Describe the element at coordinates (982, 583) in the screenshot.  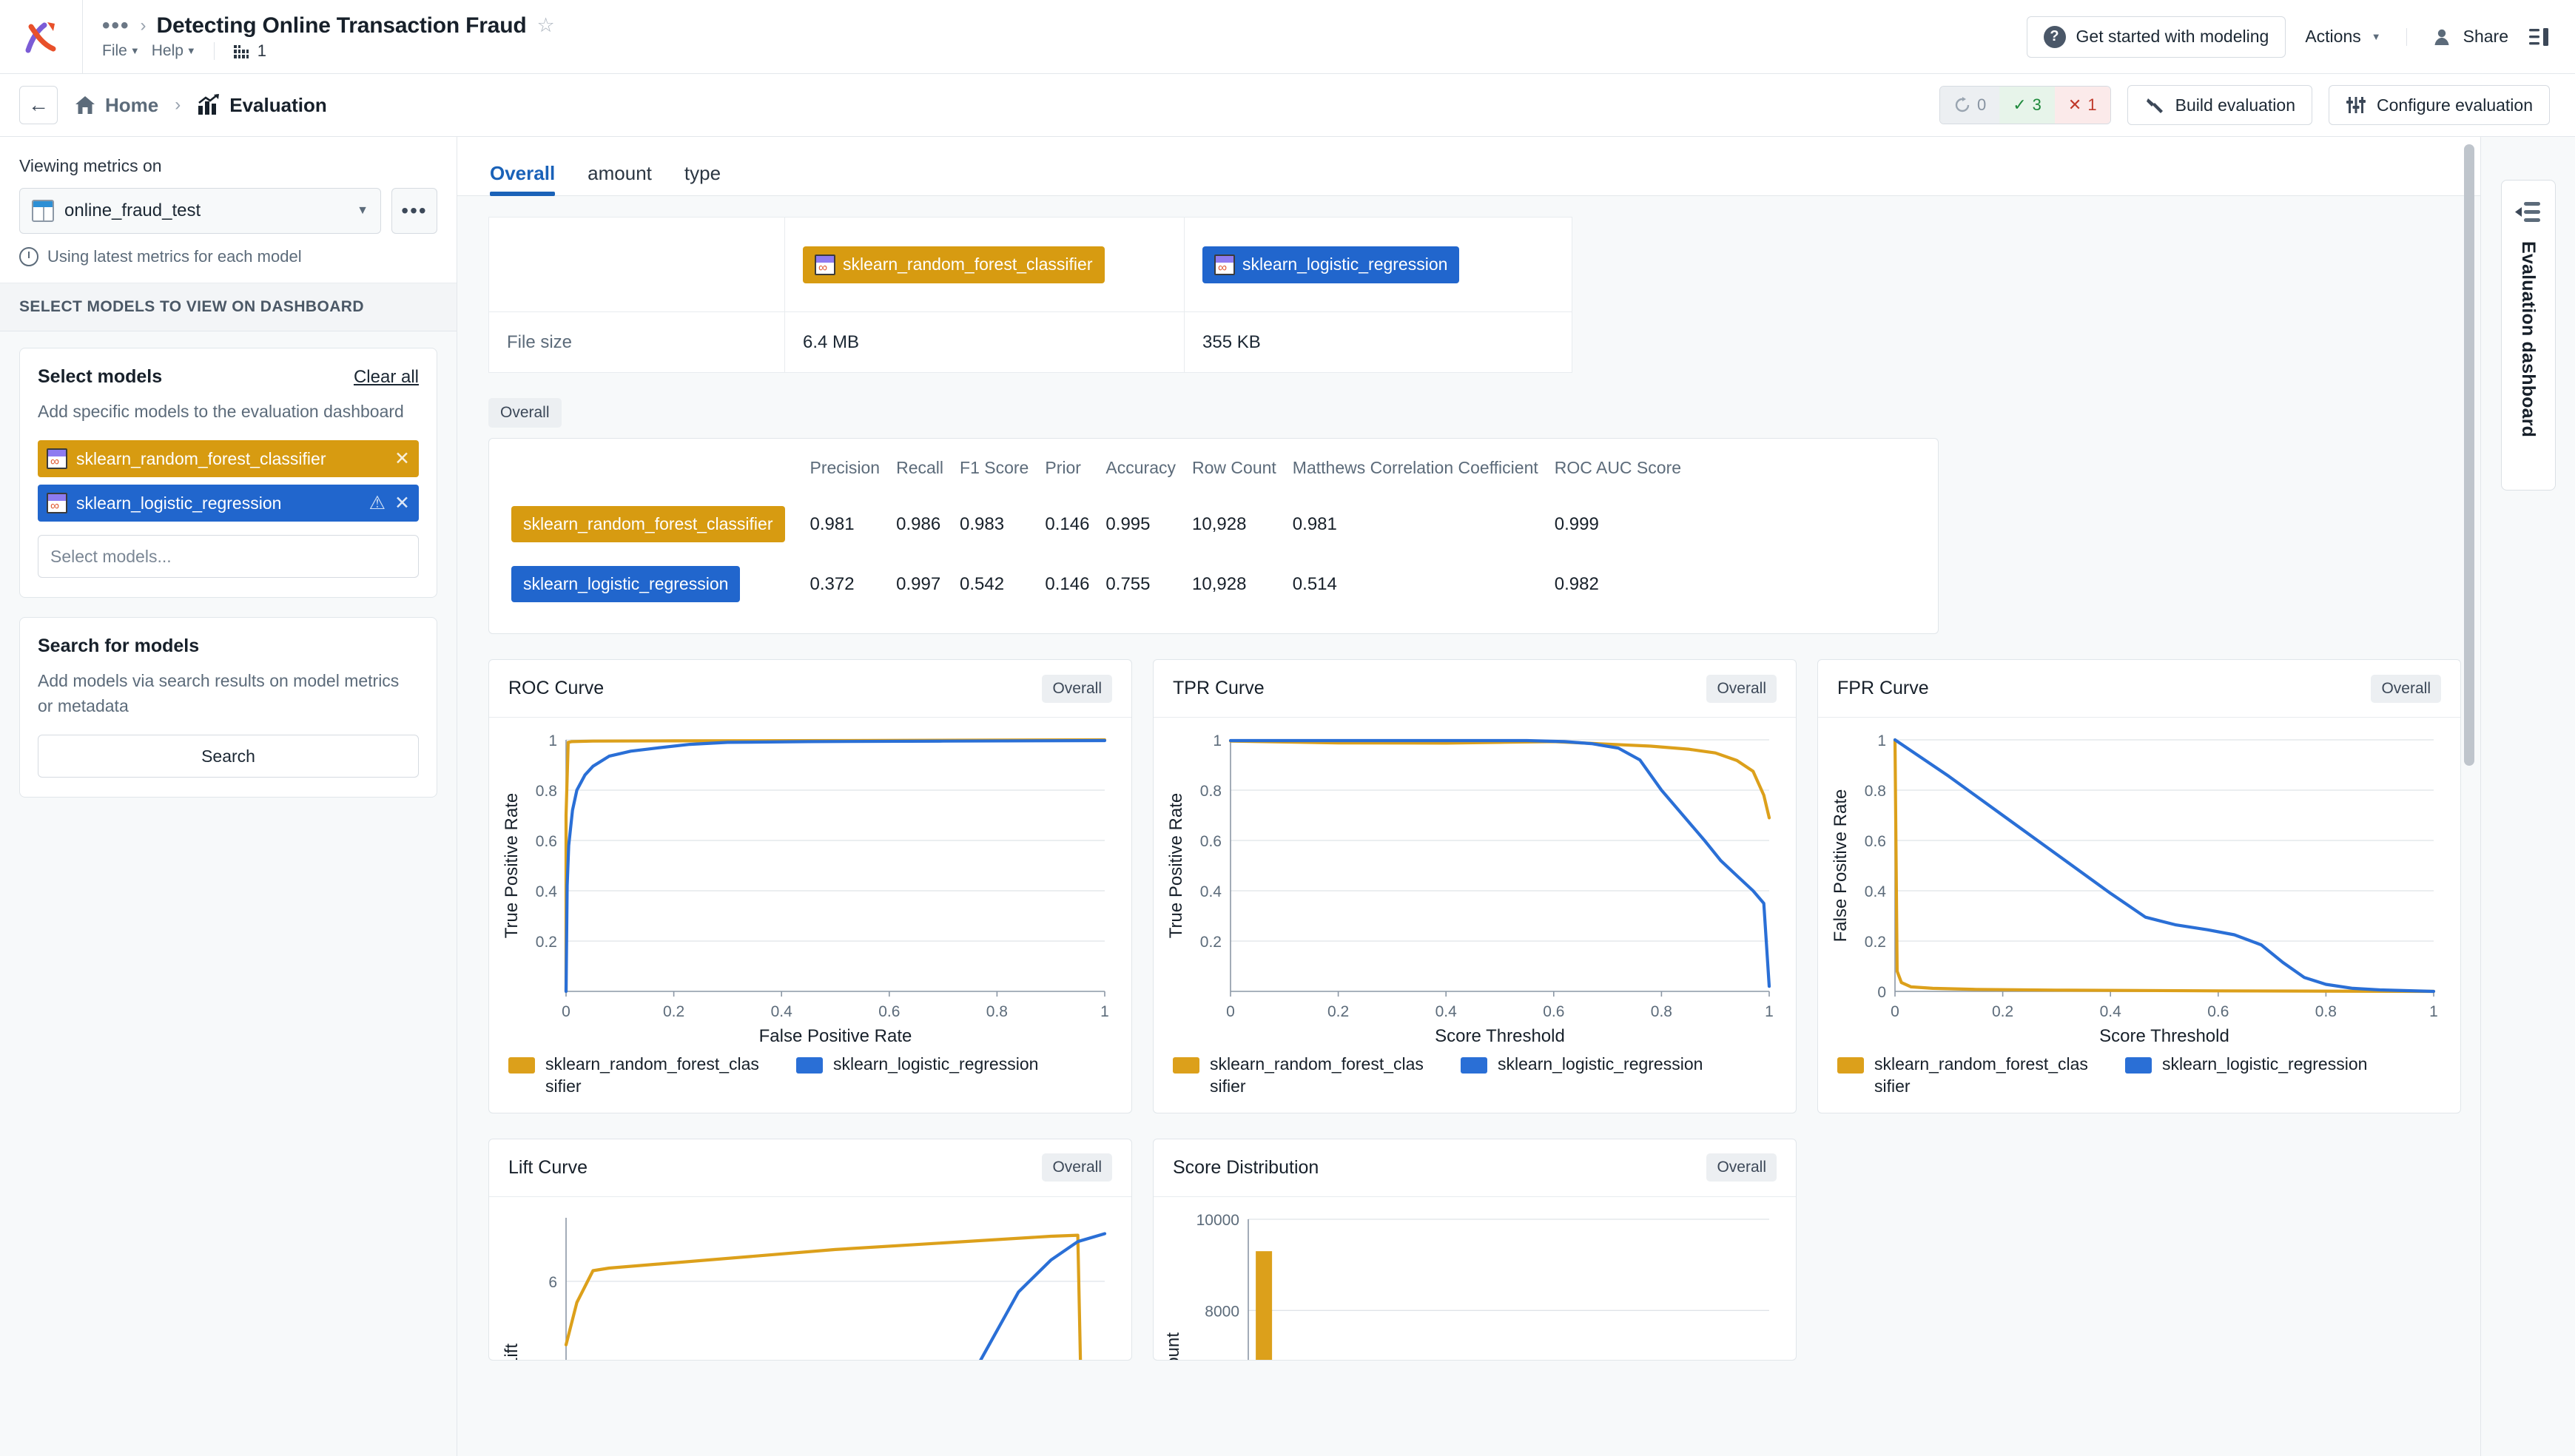
I see `metric-f1-score: 0.542` at that location.